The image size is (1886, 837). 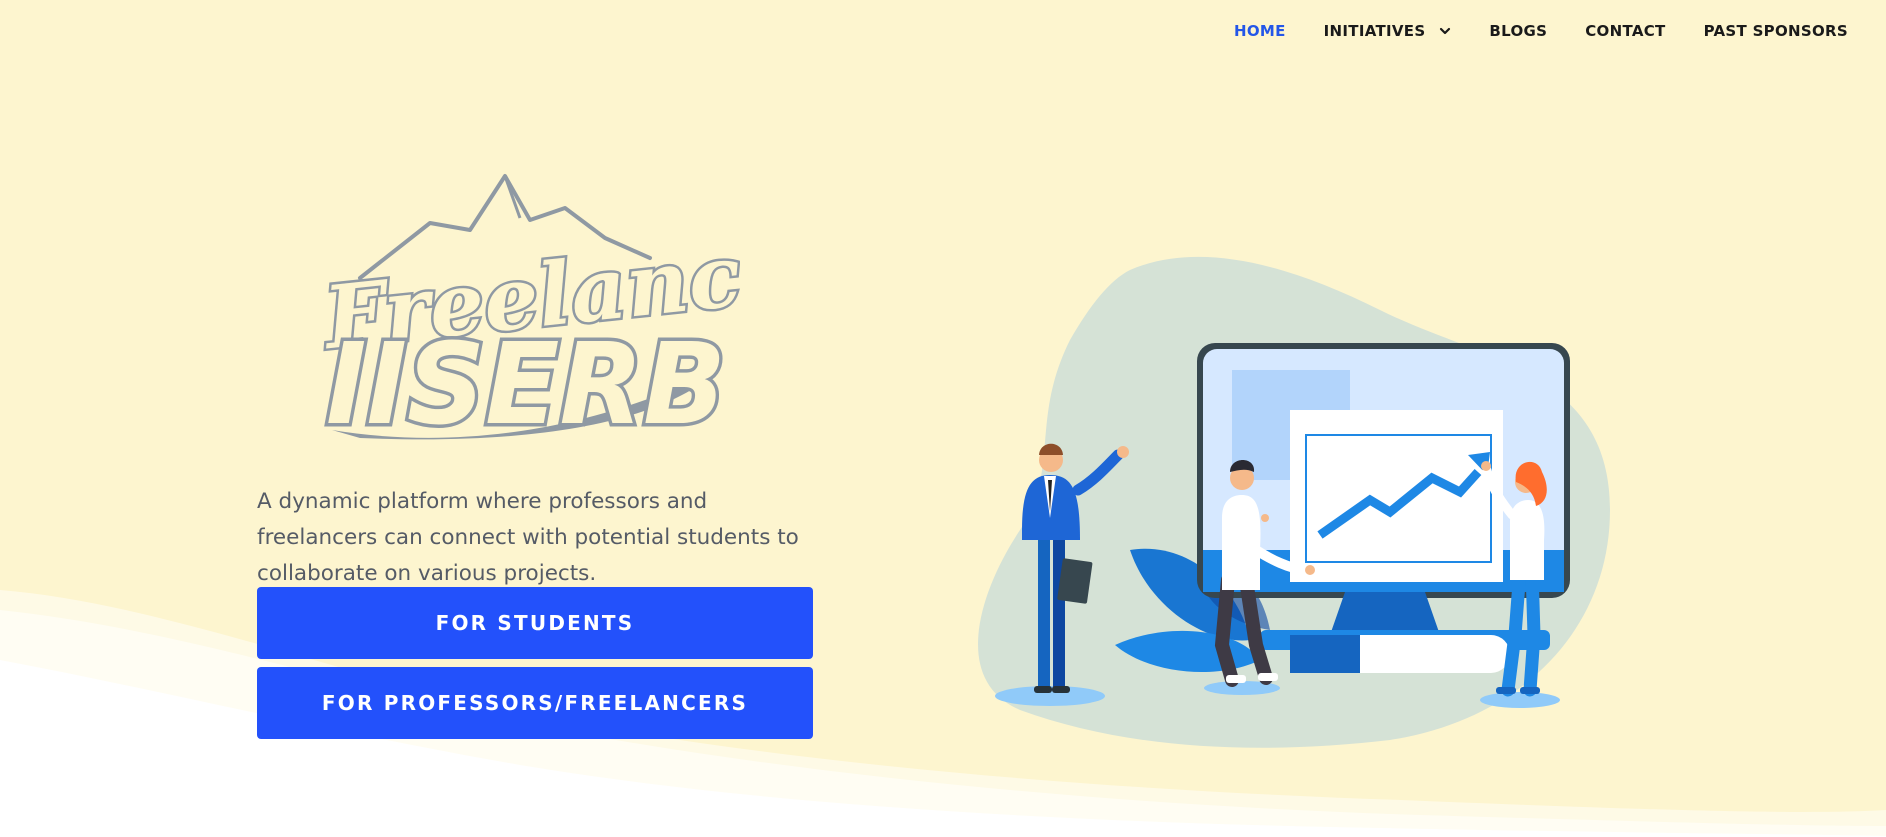 What do you see at coordinates (1260, 31) in the screenshot?
I see `nav-home: HOME` at bounding box center [1260, 31].